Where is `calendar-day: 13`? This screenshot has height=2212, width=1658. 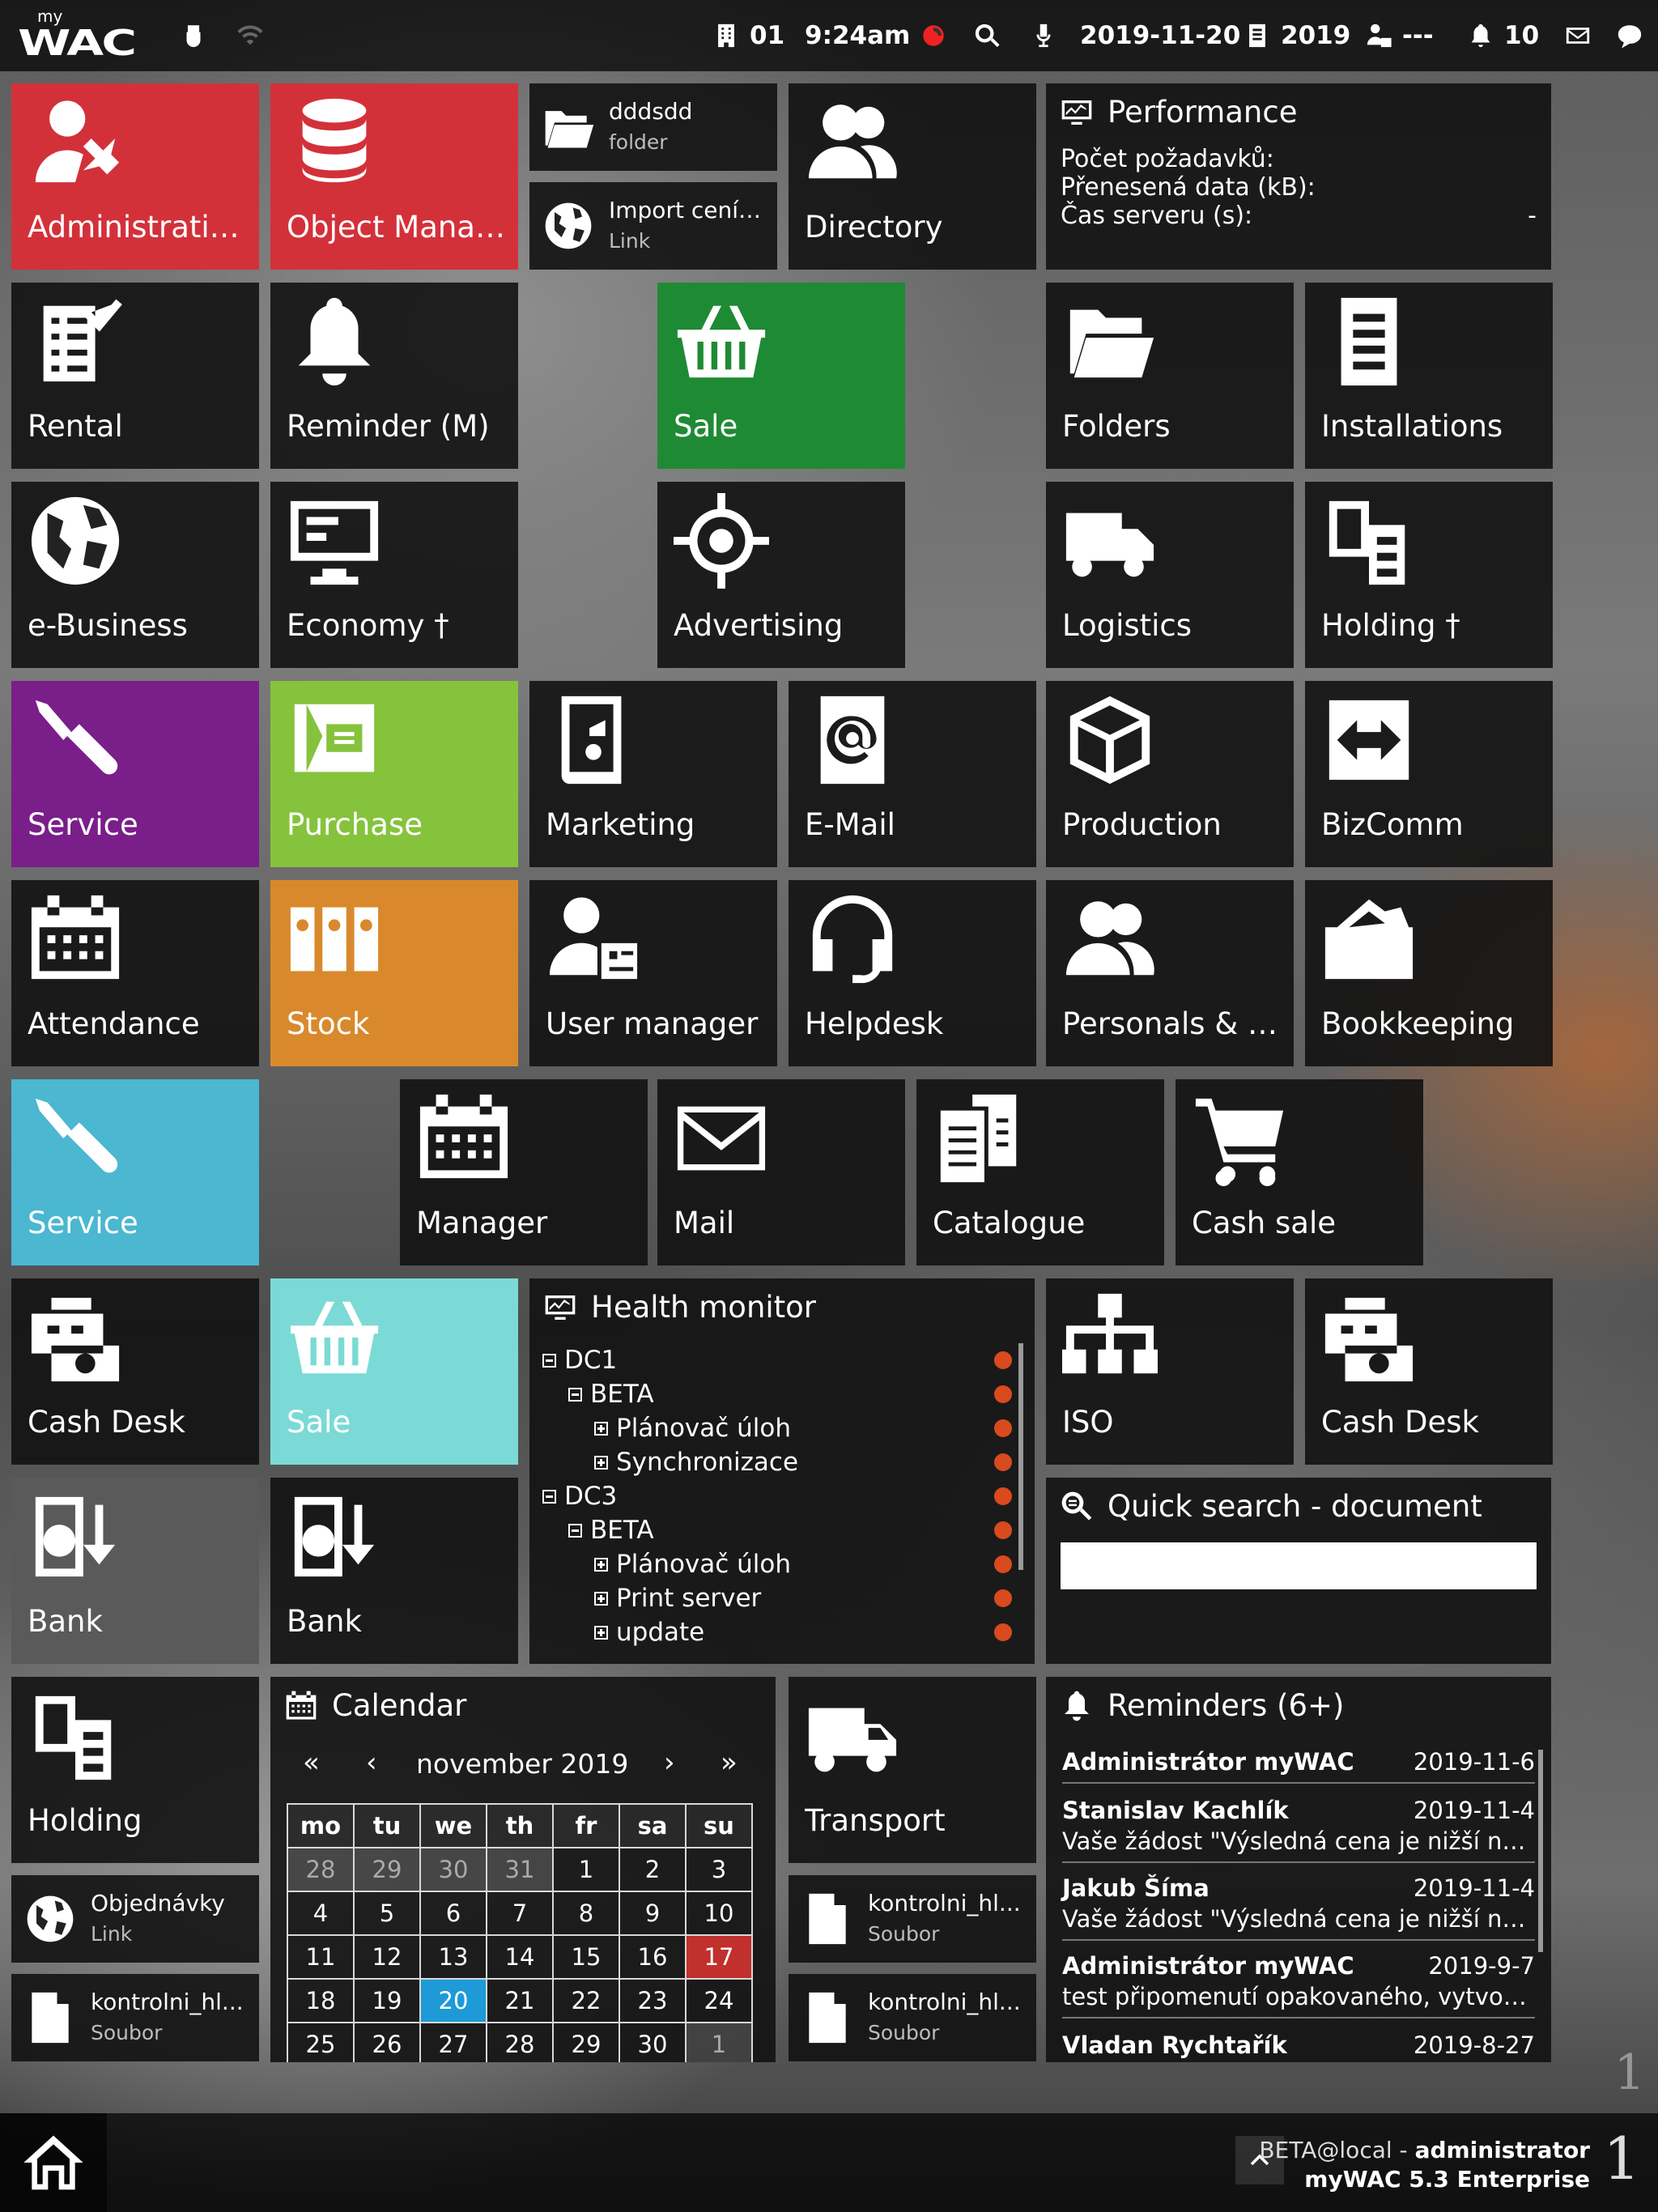 calendar-day: 13 is located at coordinates (453, 1957).